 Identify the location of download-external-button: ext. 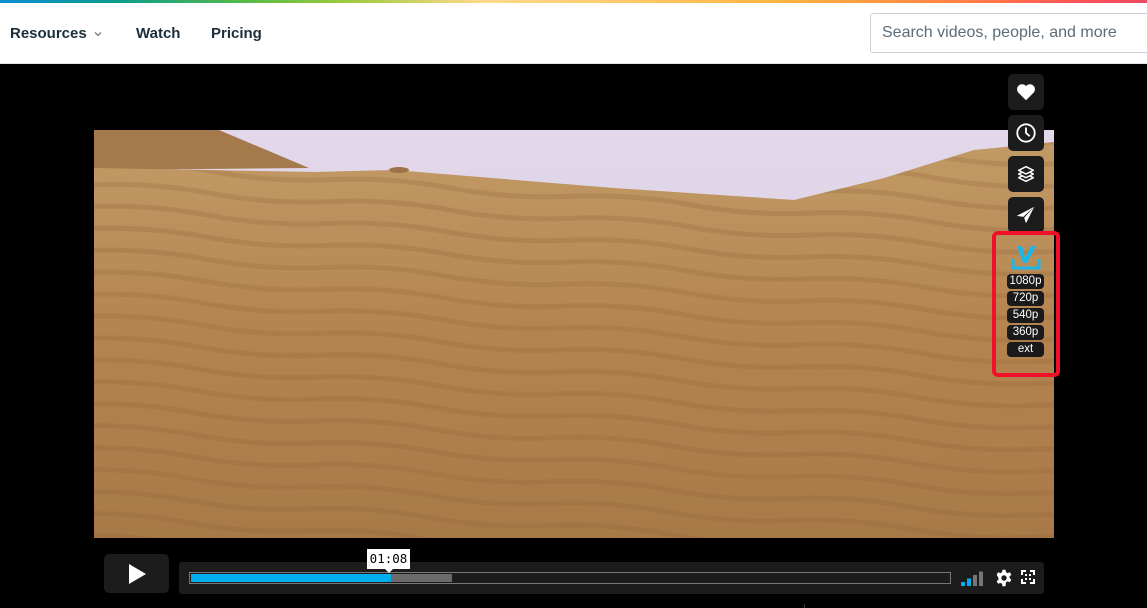
(1025, 349).